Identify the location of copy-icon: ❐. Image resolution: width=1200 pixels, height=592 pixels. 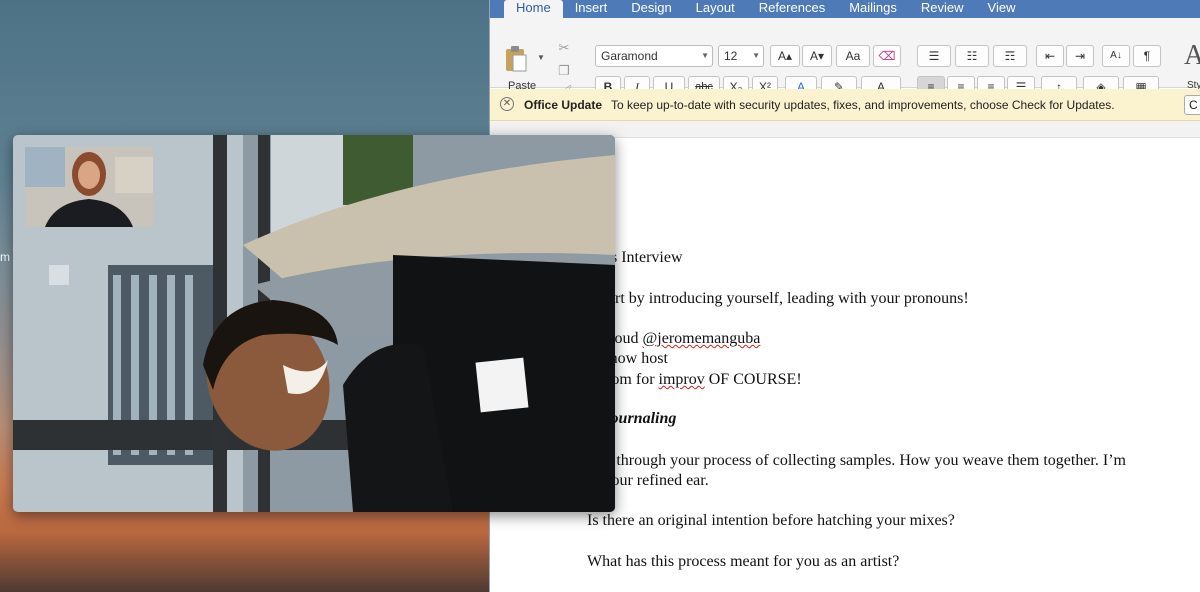
(564, 71).